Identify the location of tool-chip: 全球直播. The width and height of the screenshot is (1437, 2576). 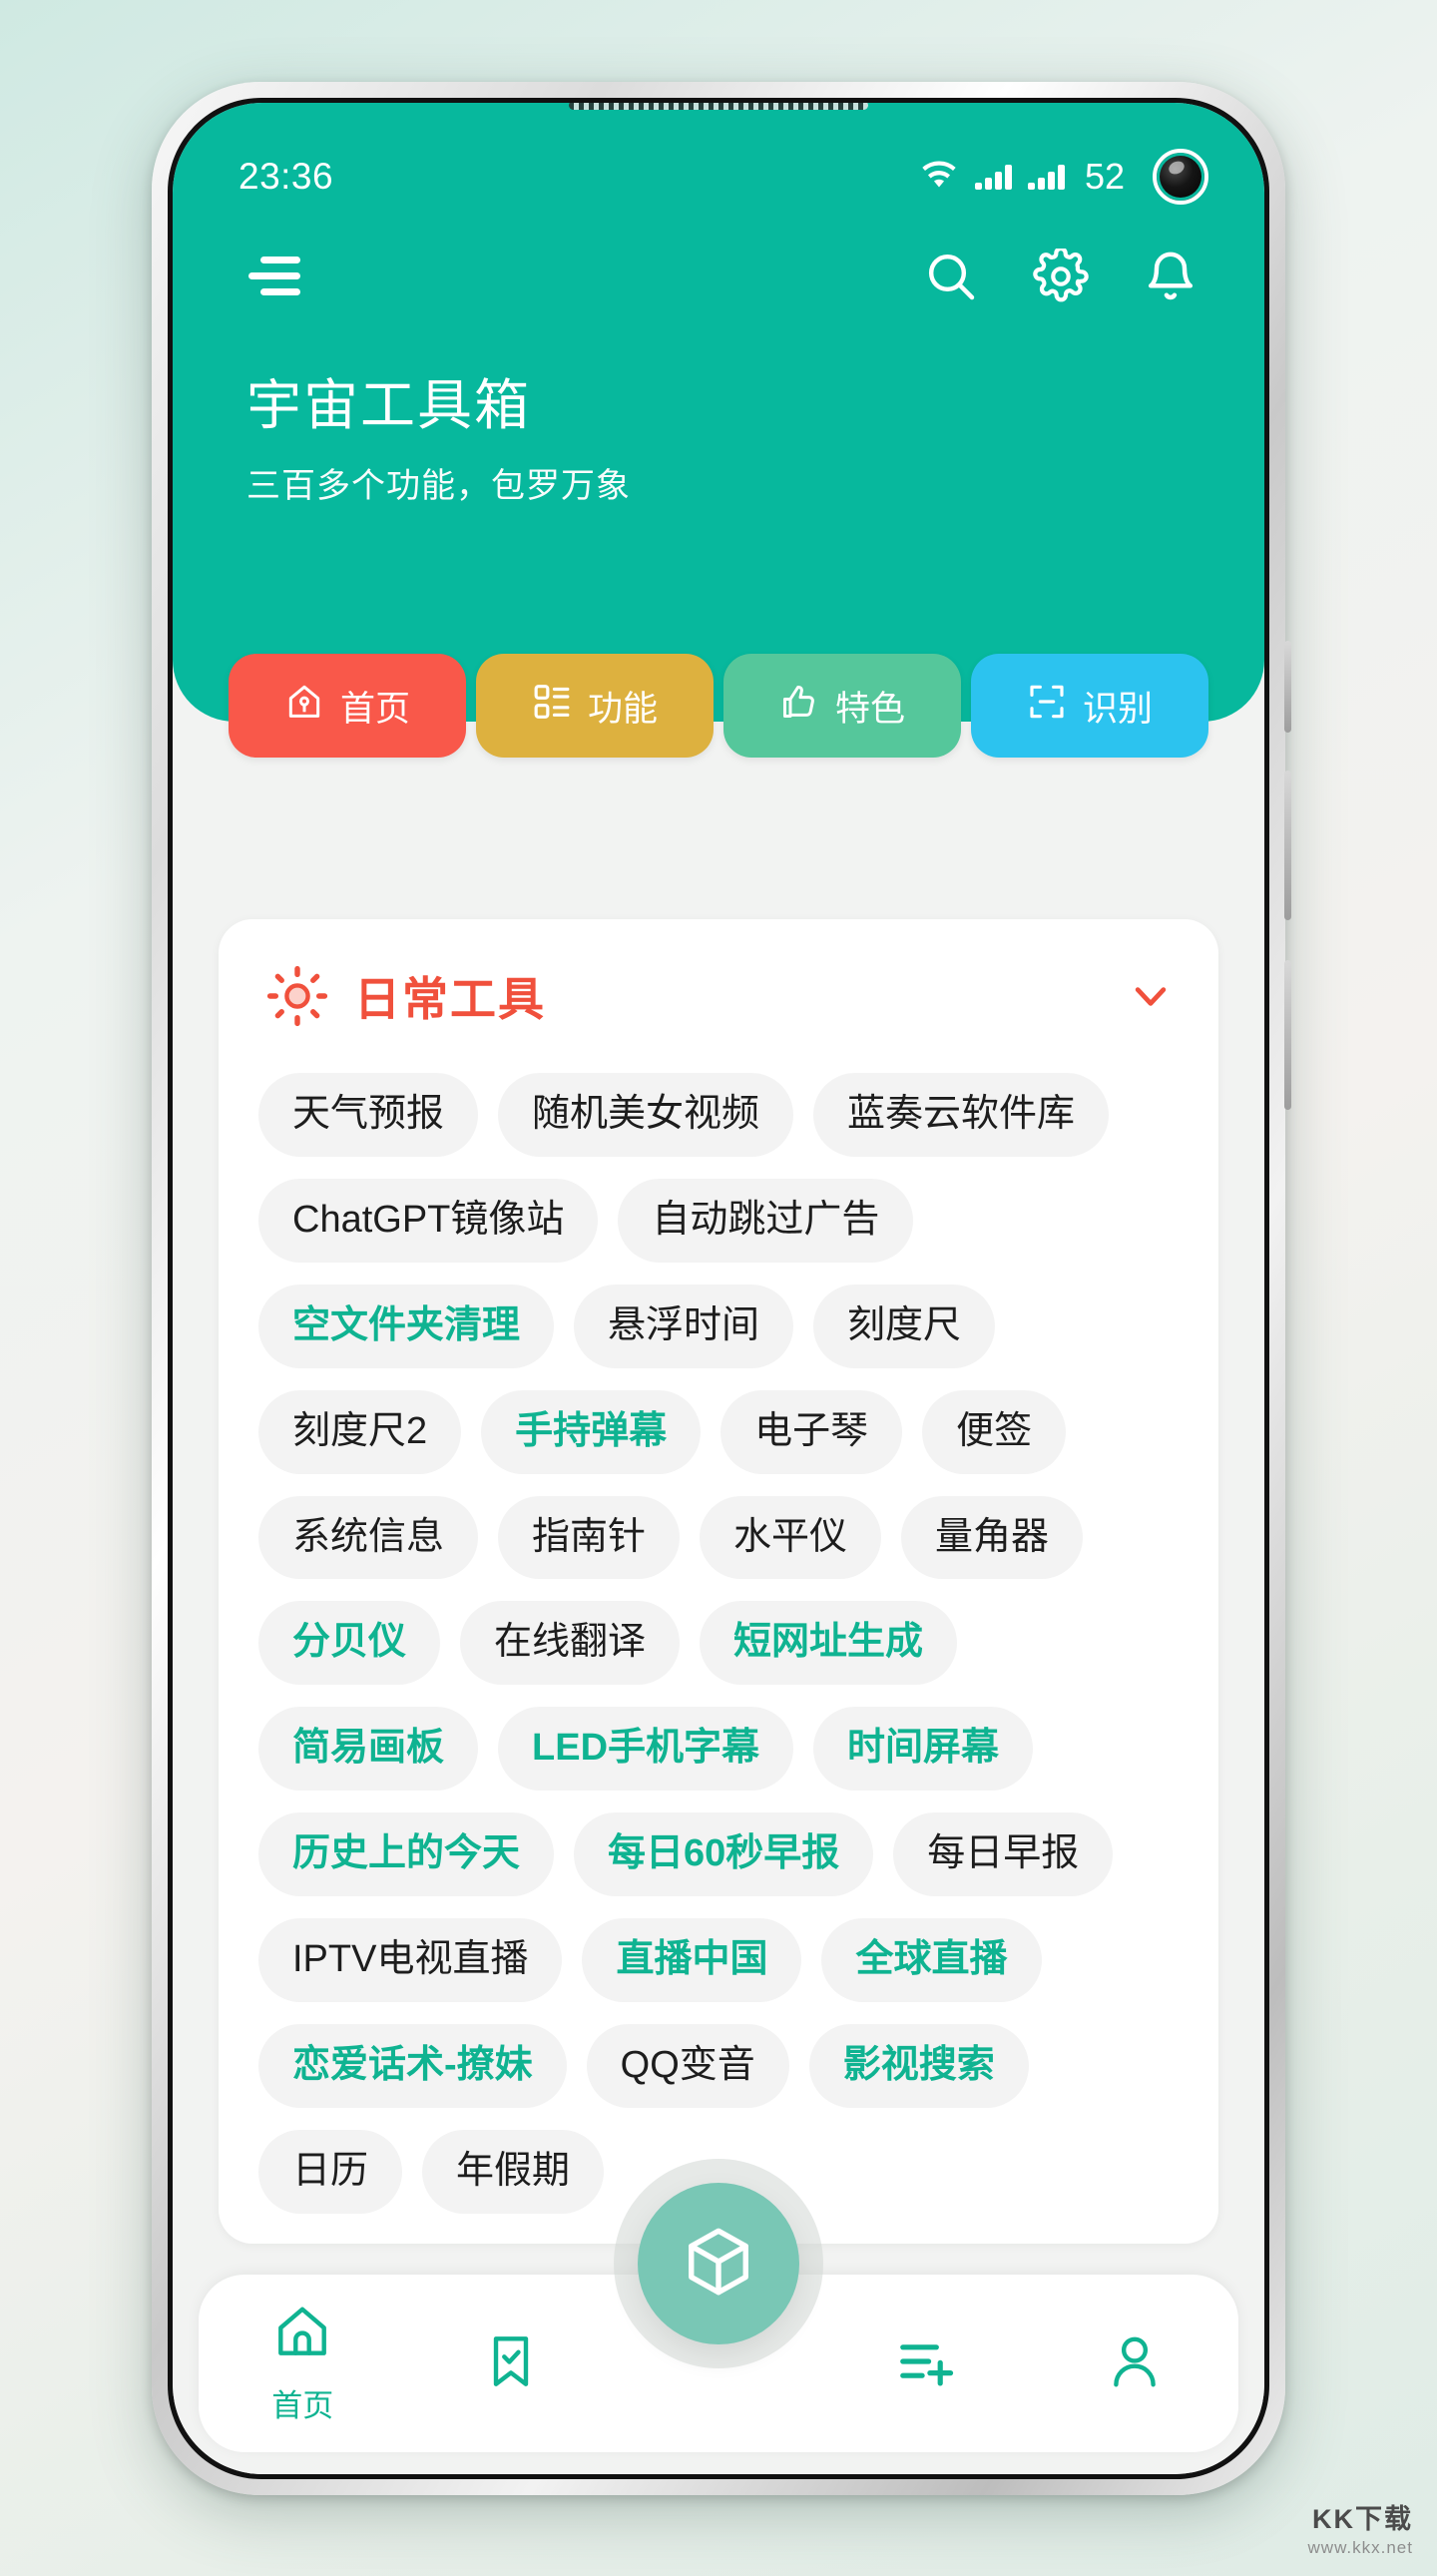
(931, 1961).